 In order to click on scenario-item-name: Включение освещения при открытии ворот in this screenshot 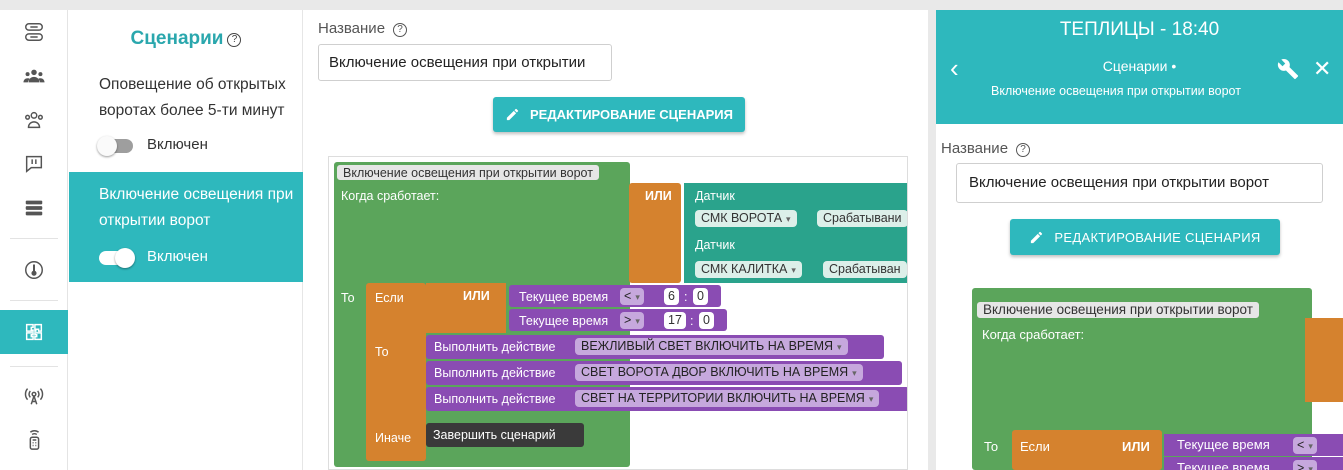, I will do `click(196, 207)`.